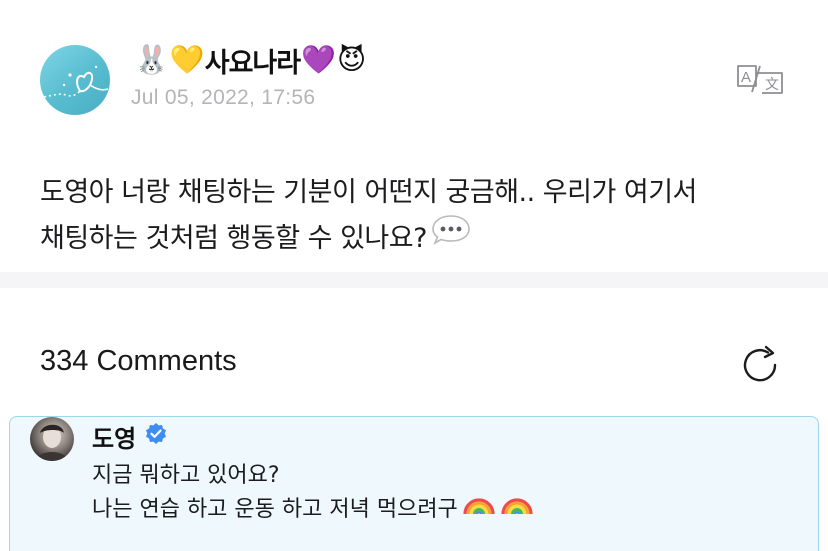 The width and height of the screenshot is (828, 551). I want to click on translate-icon: A 文, so click(760, 79).